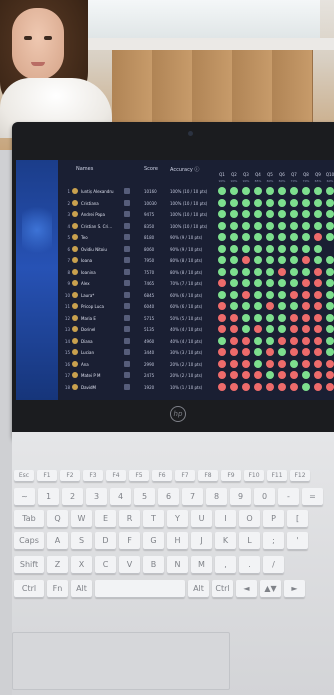 This screenshot has height=695, width=334. What do you see at coordinates (246, 589) in the screenshot?
I see `key-: ◄` at bounding box center [246, 589].